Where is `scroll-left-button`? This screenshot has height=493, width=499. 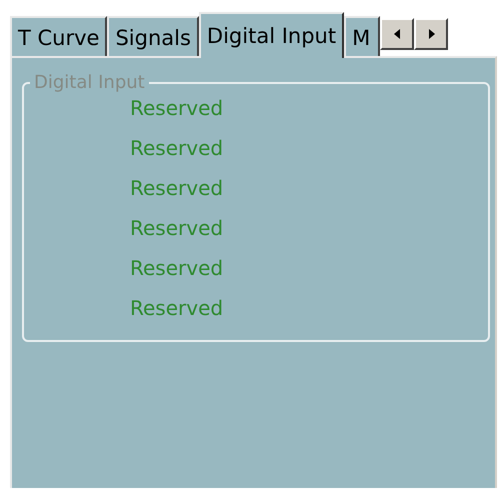 scroll-left-button is located at coordinates (397, 34).